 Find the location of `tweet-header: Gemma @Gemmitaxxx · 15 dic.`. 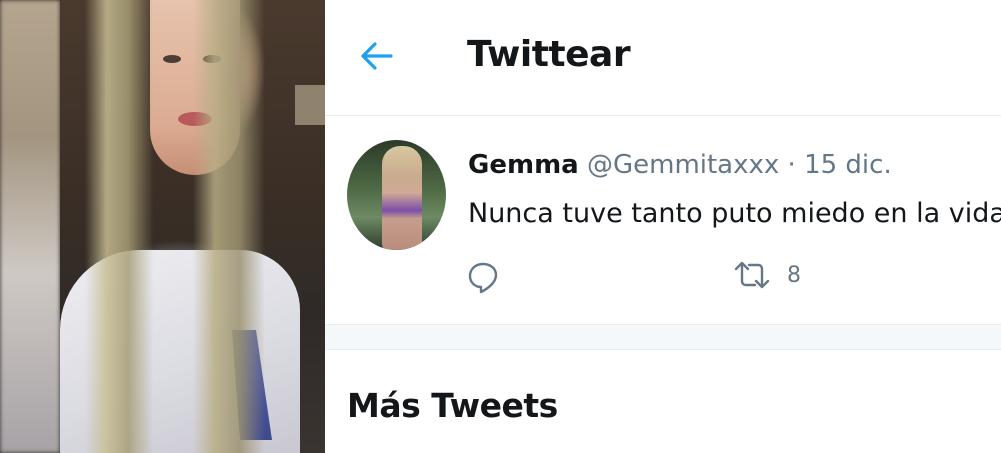

tweet-header: Gemma @Gemmitaxxx · 15 dic. is located at coordinates (680, 165).